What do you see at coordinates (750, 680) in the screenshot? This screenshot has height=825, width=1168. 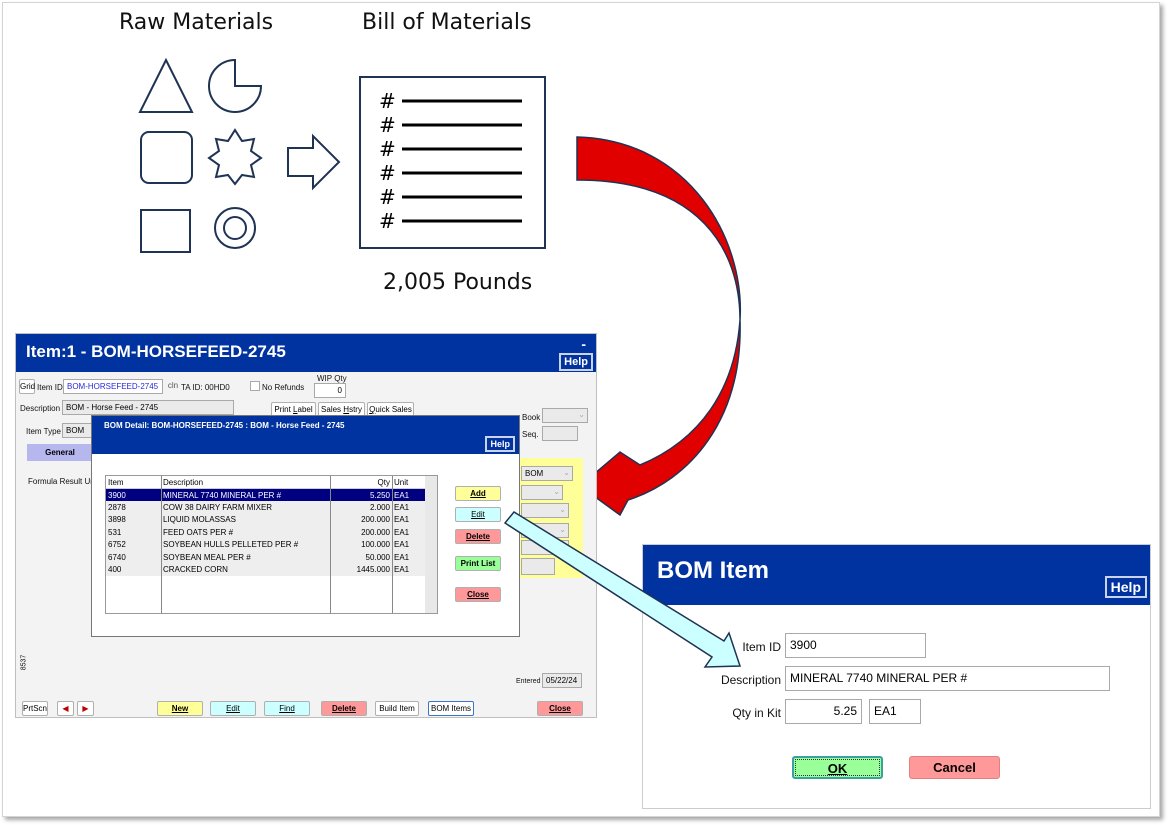 I see `dlg-description-label: Description` at bounding box center [750, 680].